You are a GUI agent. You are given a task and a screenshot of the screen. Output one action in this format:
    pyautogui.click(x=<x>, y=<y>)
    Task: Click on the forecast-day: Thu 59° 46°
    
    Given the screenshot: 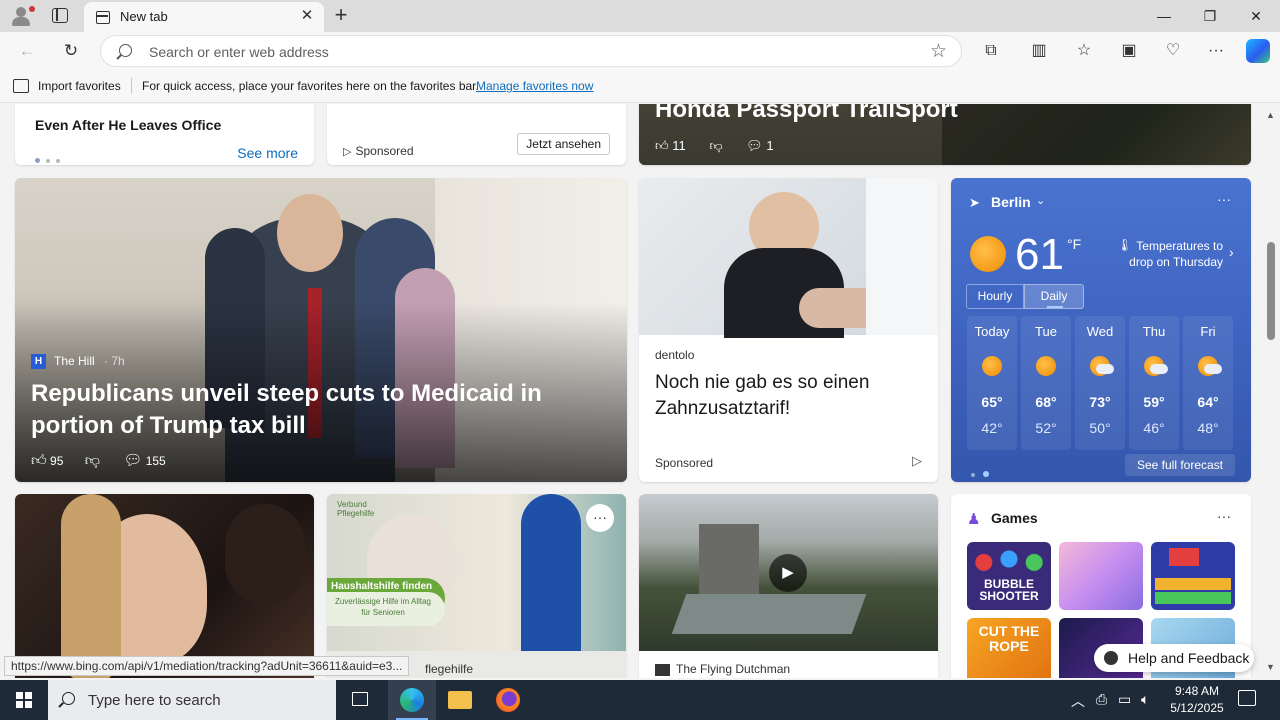 What is the action you would take?
    pyautogui.click(x=1154, y=383)
    